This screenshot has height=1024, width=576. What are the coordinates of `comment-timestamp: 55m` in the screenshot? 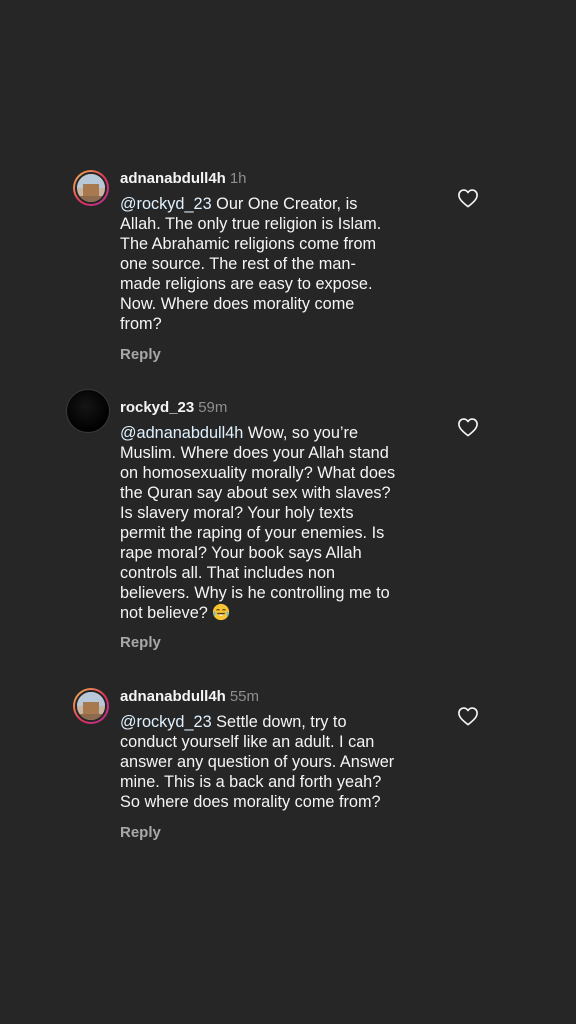 It's located at (244, 696).